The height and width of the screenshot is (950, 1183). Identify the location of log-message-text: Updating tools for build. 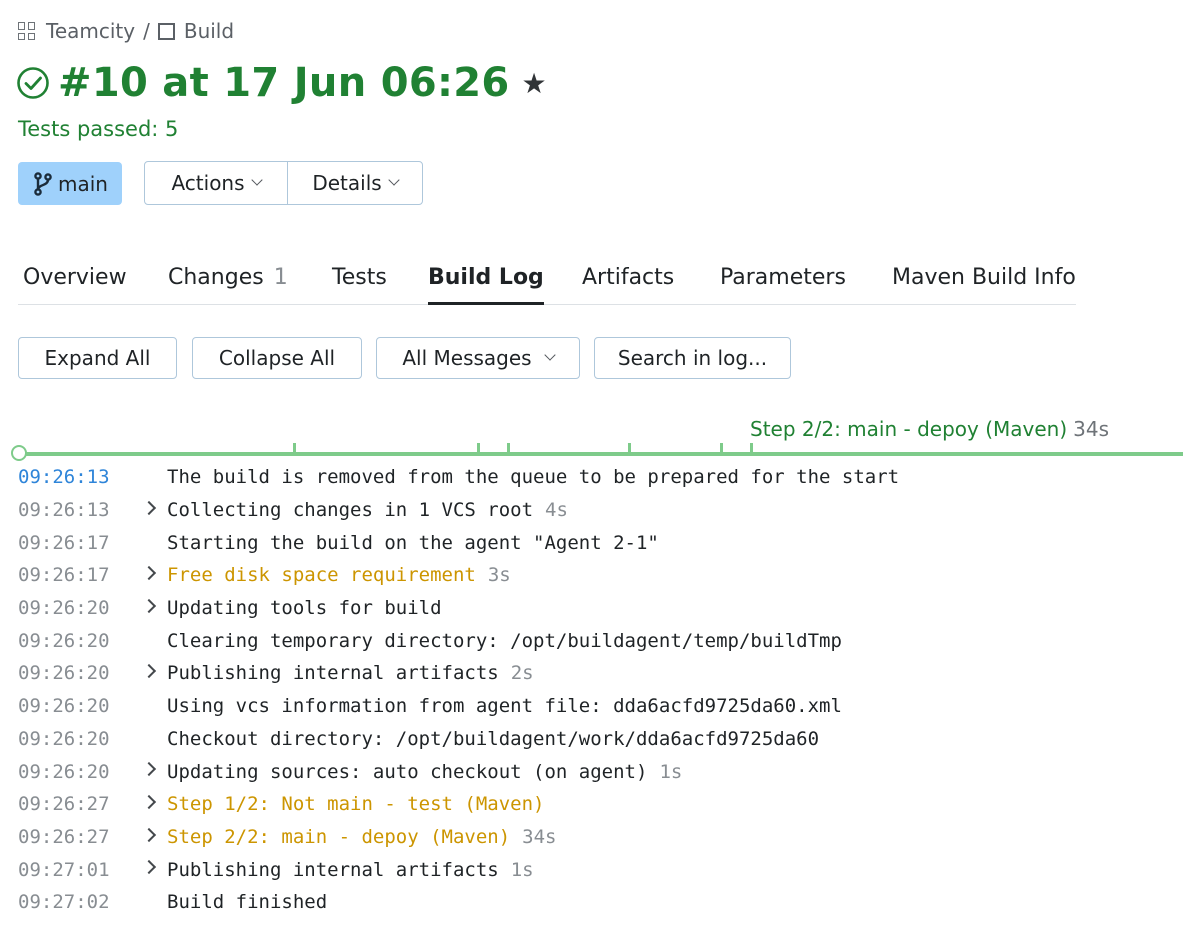
(304, 608).